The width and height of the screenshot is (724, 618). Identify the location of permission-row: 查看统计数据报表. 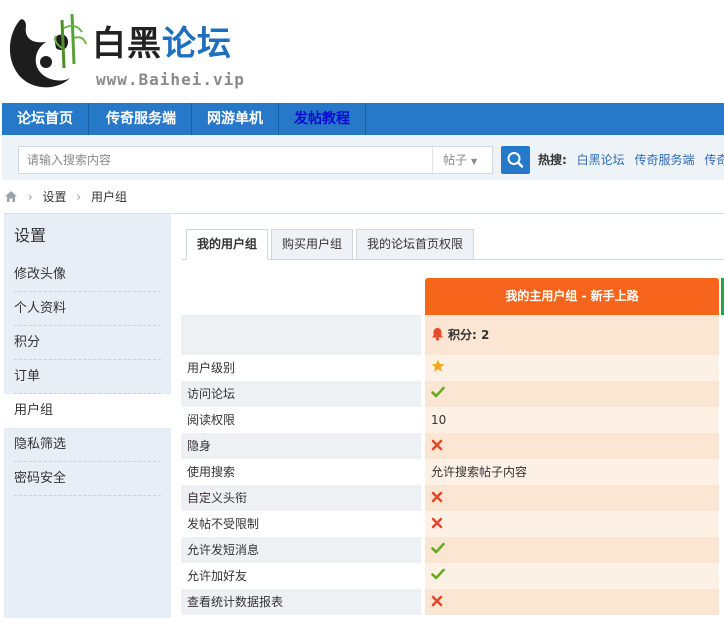
(452, 602).